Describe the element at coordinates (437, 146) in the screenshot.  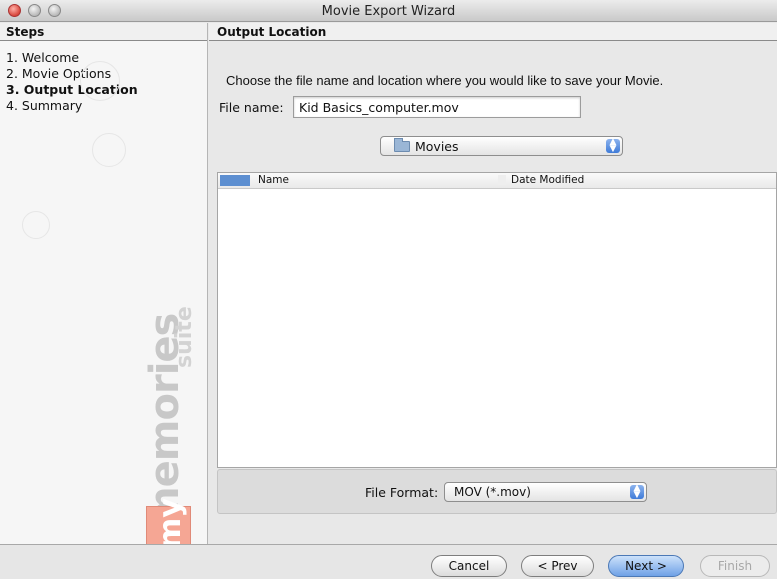
I see `location-dropdown-value: Movies` at that location.